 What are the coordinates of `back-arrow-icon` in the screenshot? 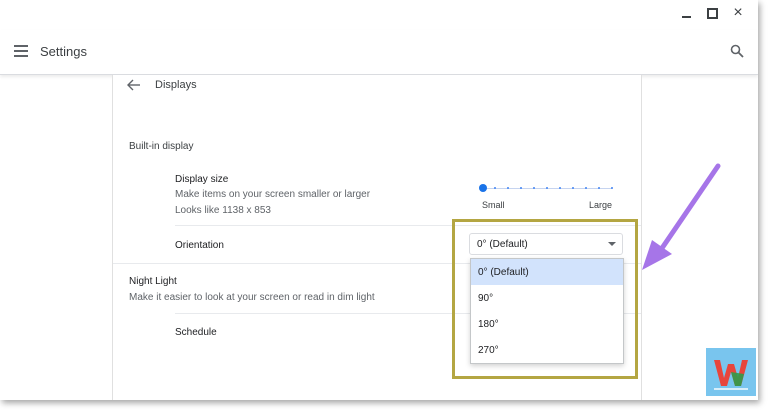 It's located at (134, 85).